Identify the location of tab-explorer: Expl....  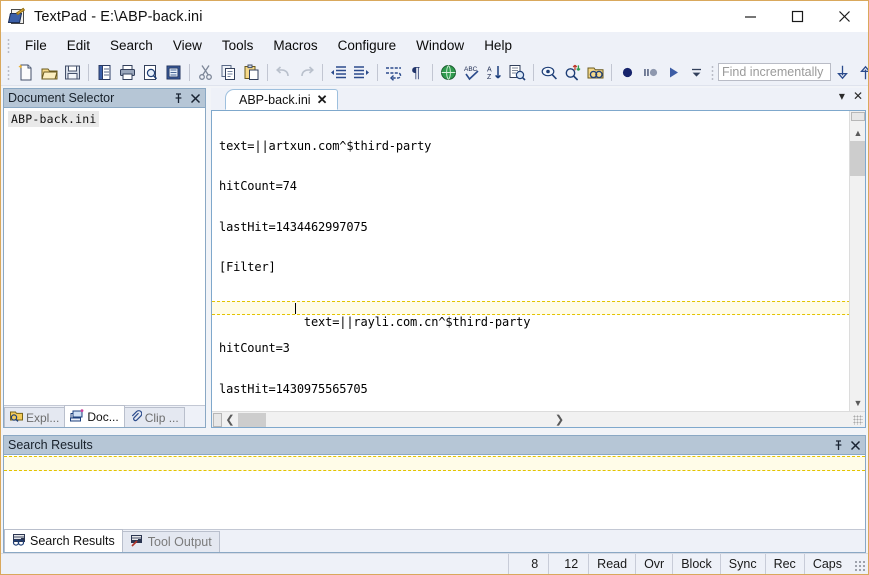
(35, 417).